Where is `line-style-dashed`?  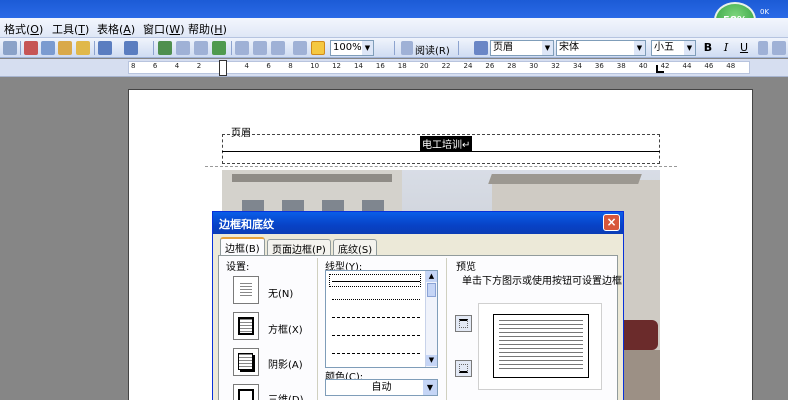 line-style-dashed is located at coordinates (376, 317).